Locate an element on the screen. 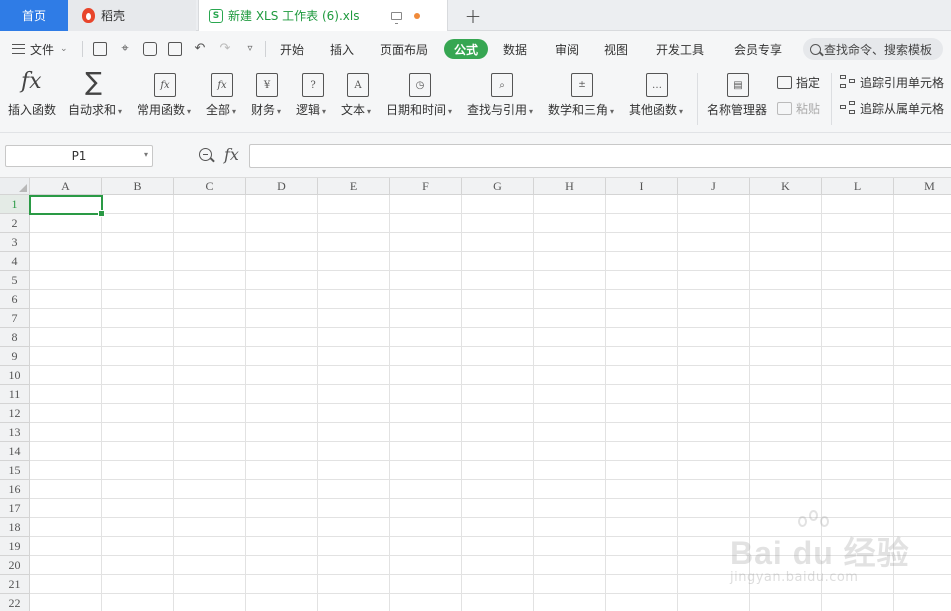 The image size is (951, 611). name-box: P1 ▾ is located at coordinates (79, 156).